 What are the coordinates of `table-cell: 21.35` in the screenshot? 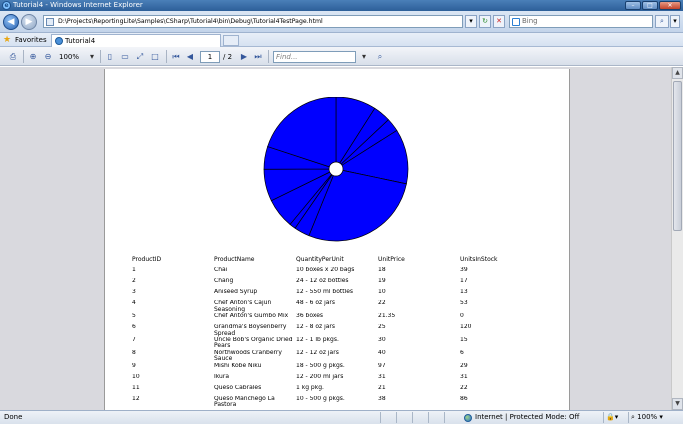 It's located at (387, 316).